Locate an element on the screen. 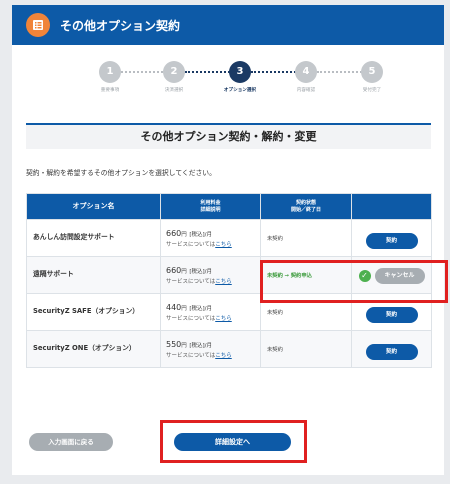  option-name: SecurityZ SAFE（オプション） is located at coordinates (93, 312).